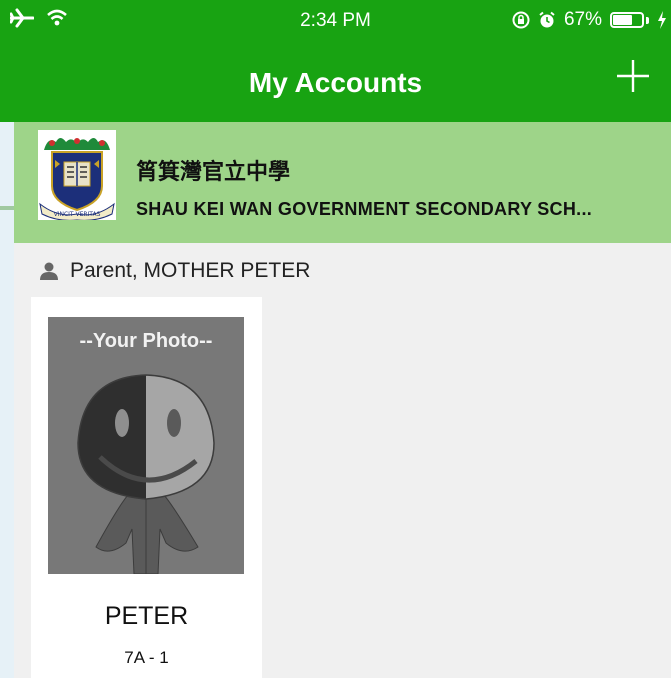 The width and height of the screenshot is (671, 678). I want to click on add-account-button, so click(633, 76).